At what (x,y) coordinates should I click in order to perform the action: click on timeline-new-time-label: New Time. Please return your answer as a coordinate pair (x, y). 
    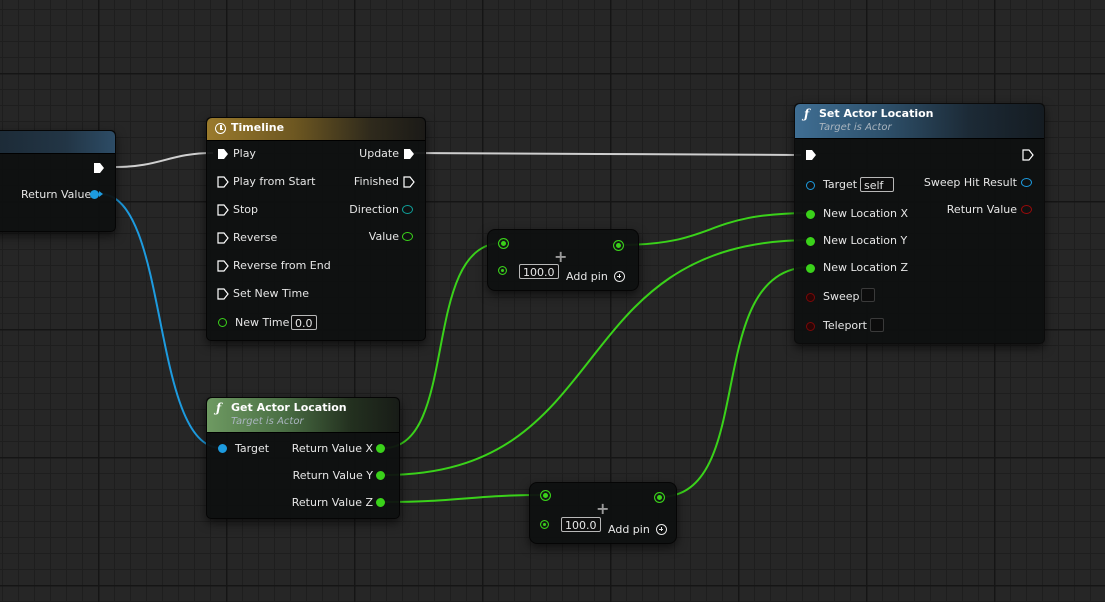
    Looking at the image, I should click on (262, 322).